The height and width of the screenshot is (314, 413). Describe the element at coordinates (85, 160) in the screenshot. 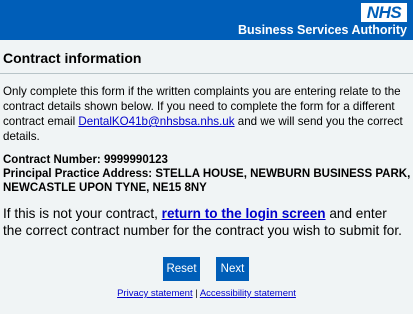

I see `contract-number: Contract Number: 9999990123` at that location.